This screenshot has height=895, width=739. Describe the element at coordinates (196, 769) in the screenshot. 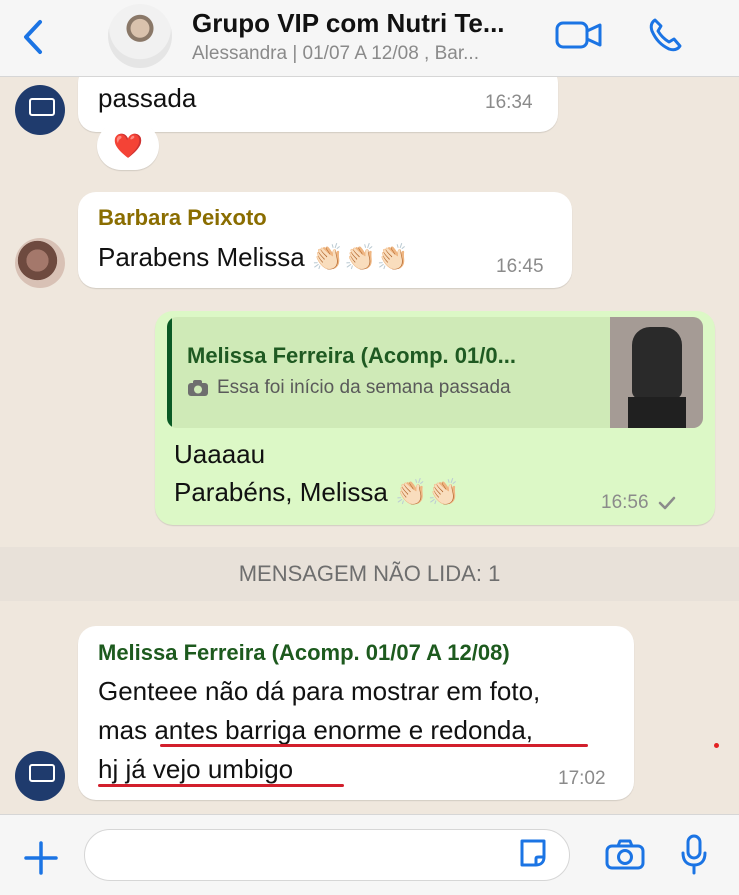

I see `message-line: hj já vejo umbigo` at that location.